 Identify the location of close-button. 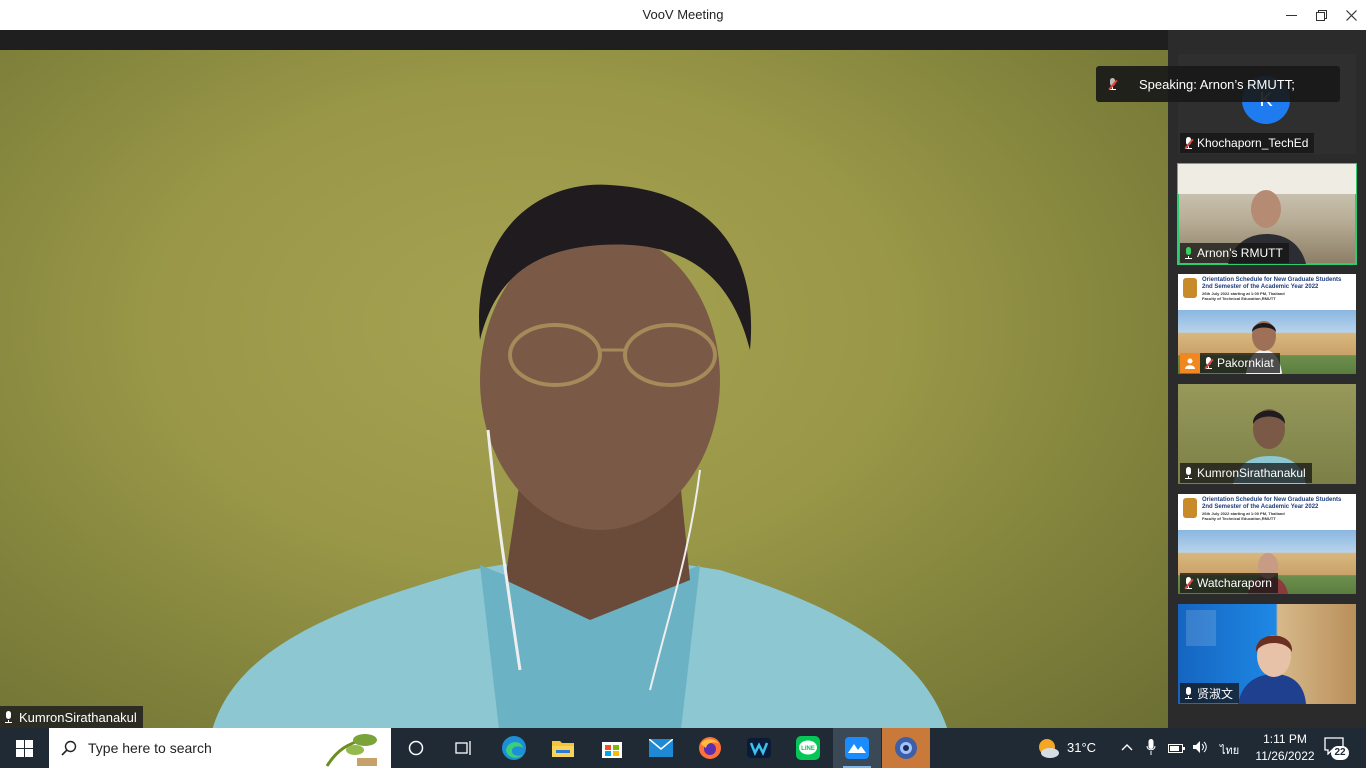
(1351, 15).